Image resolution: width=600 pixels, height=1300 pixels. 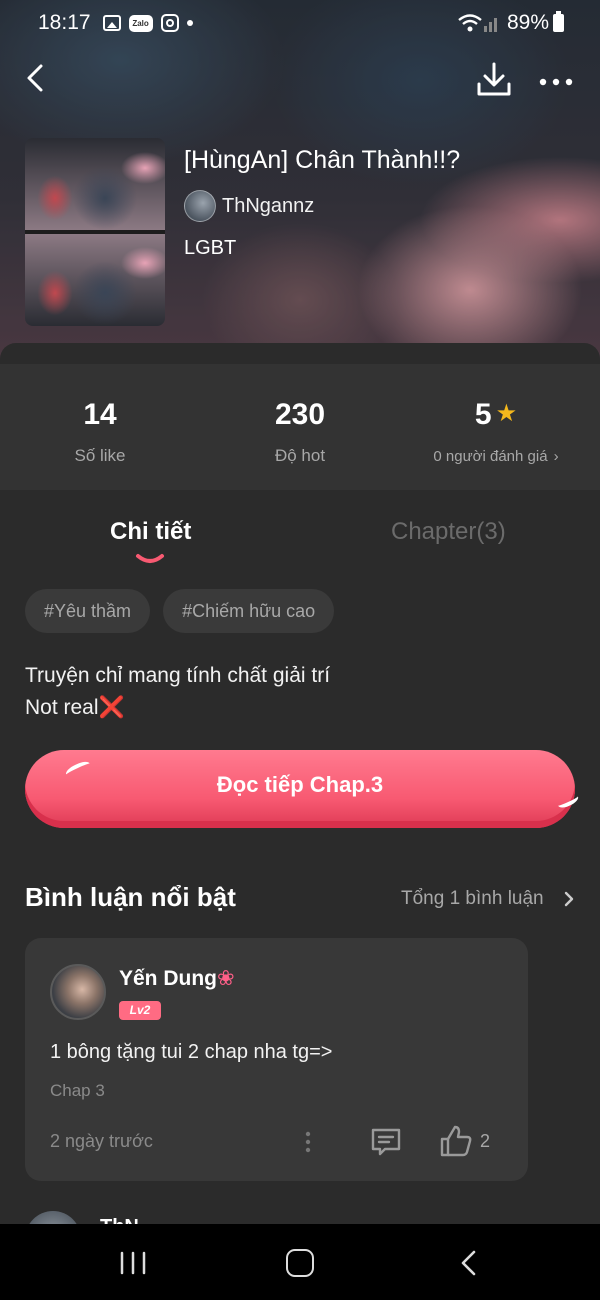 What do you see at coordinates (556, 456) in the screenshot?
I see `chevron-right-icon: ›` at bounding box center [556, 456].